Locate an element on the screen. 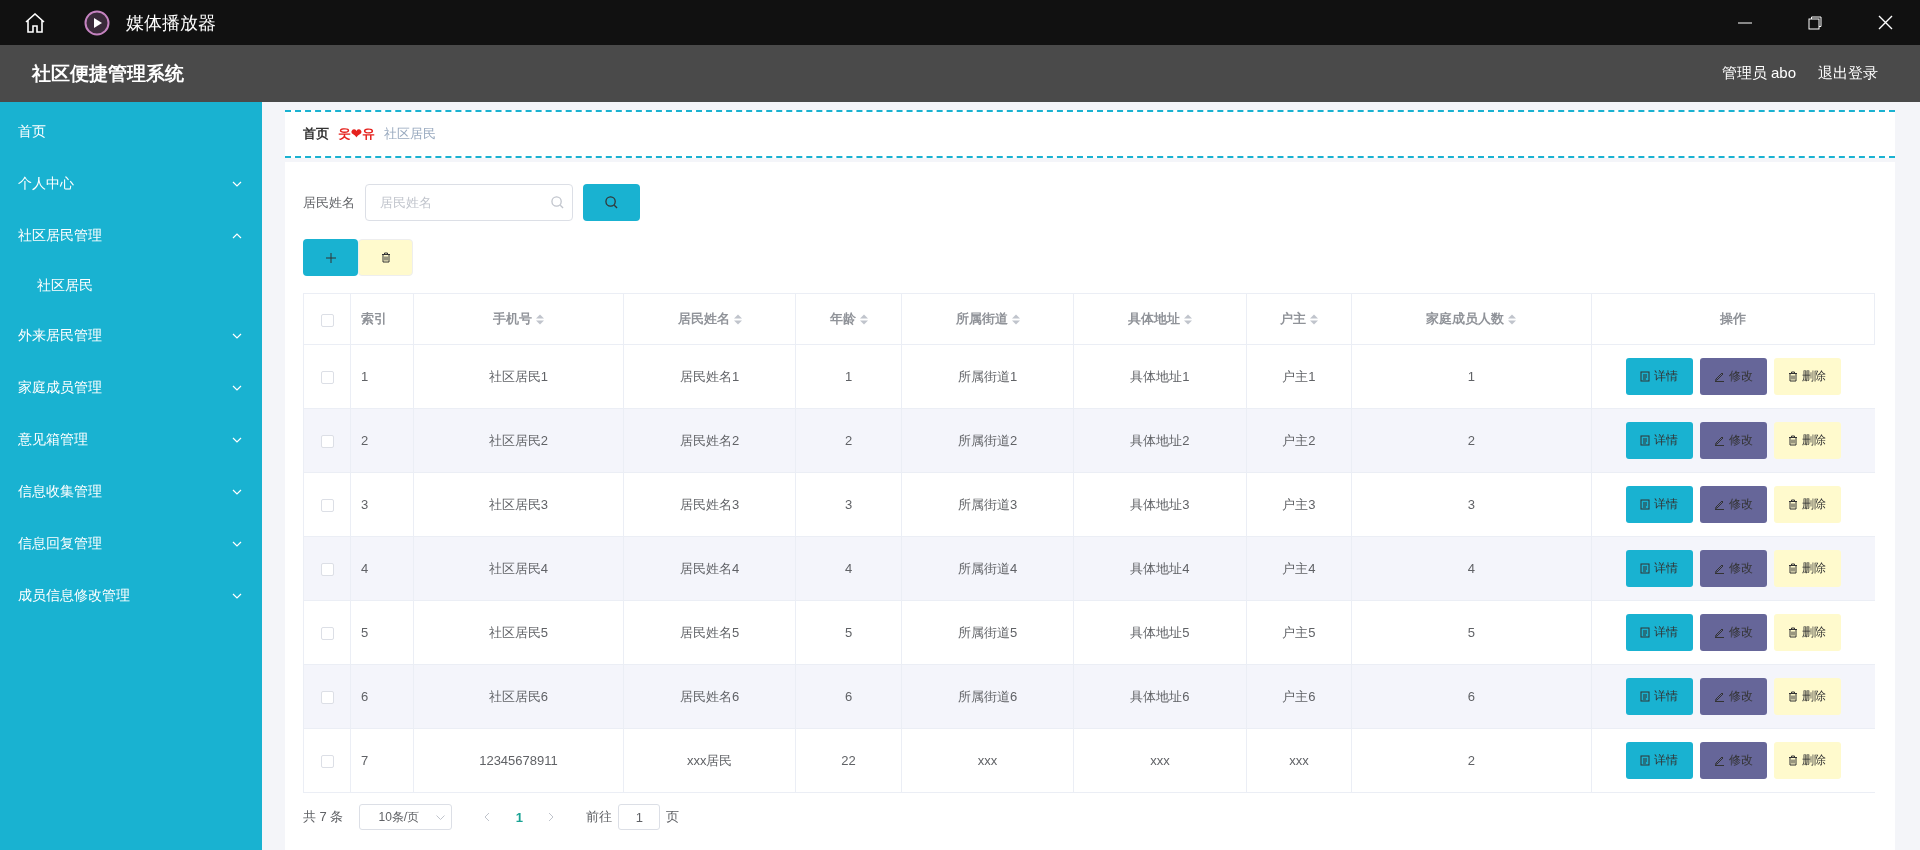 Image resolution: width=1920 pixels, height=850 pixels. sidebar-item: 个人中心 is located at coordinates (131, 184).